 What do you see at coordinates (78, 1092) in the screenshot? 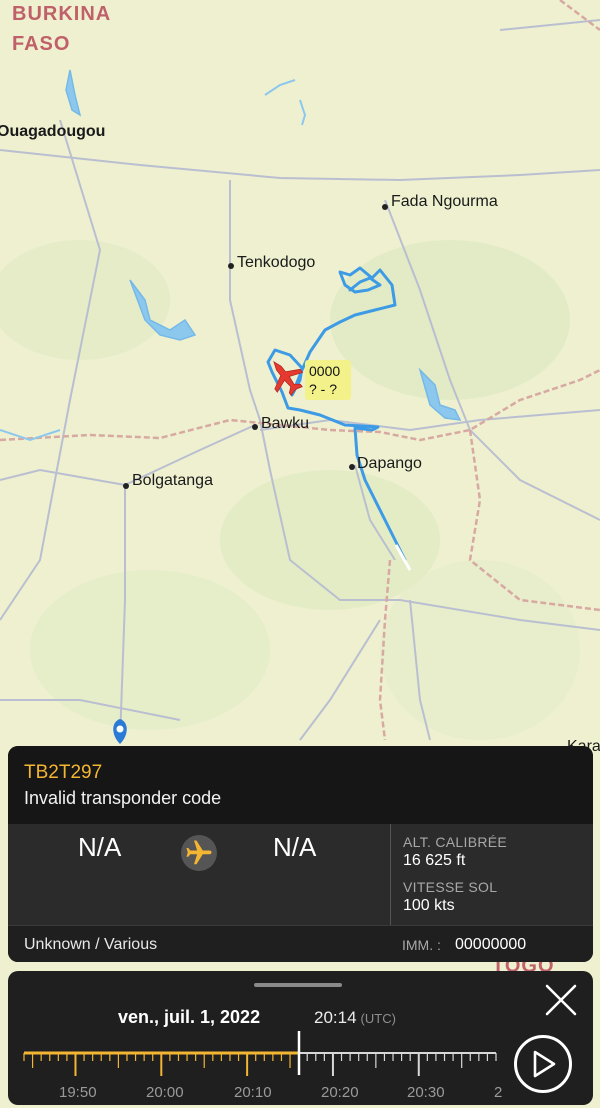
I see `tick-label: 19:50` at bounding box center [78, 1092].